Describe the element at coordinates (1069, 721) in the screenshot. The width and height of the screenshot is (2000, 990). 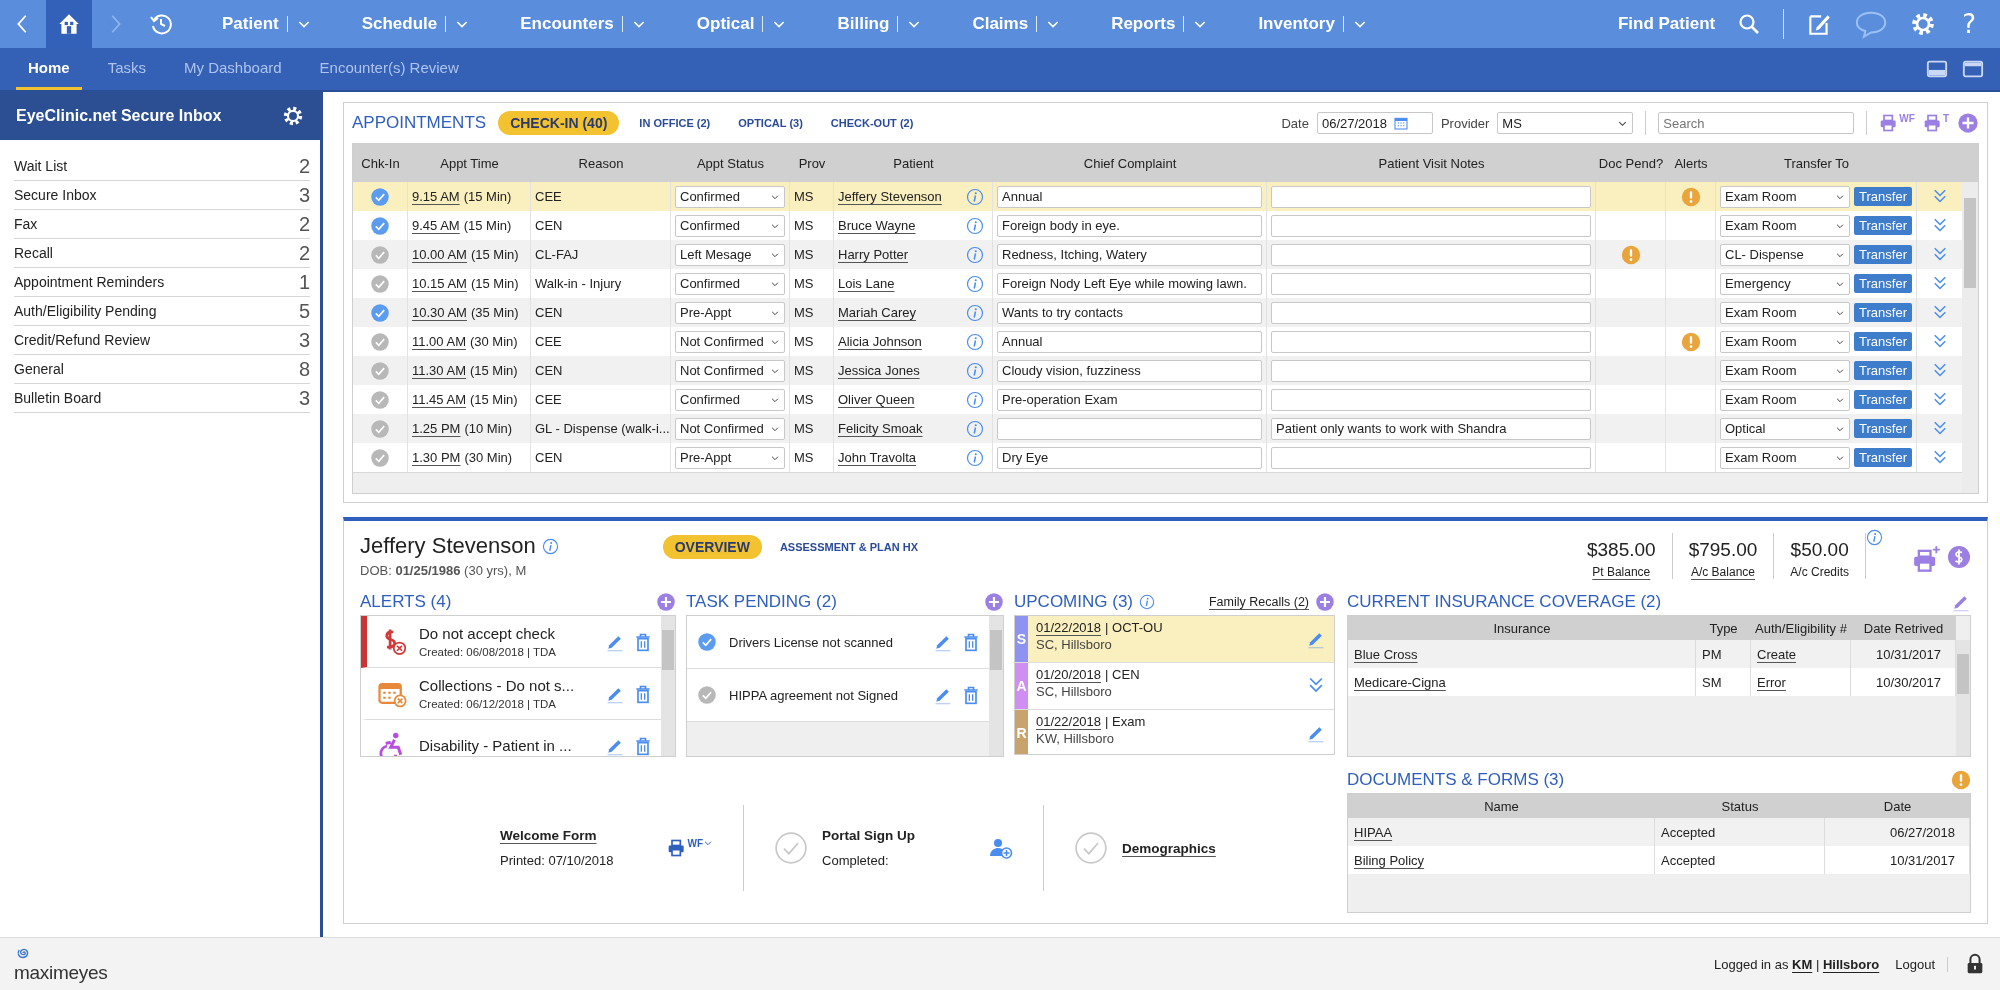
I see `appointment-date: 01/22/2018` at that location.